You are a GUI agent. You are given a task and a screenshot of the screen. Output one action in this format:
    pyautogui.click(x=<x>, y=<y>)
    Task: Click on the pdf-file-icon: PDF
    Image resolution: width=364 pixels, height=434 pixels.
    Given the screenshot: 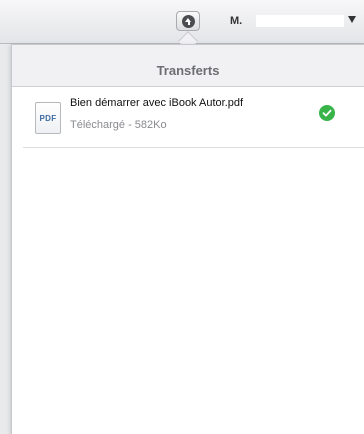 What is the action you would take?
    pyautogui.click(x=48, y=118)
    